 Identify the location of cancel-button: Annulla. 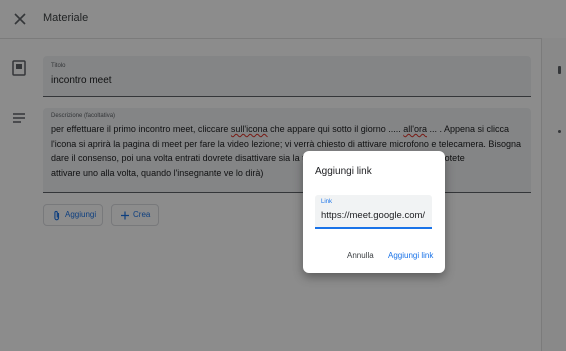
(360, 255).